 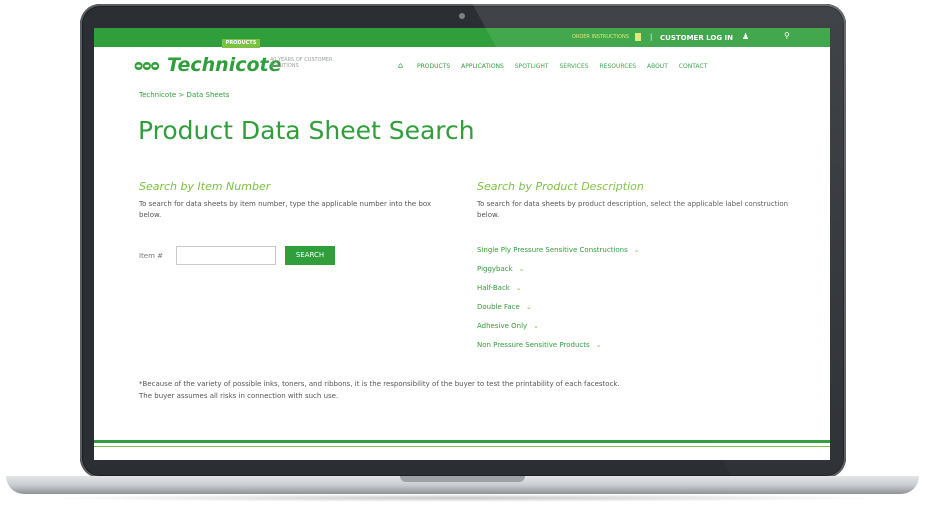 What do you see at coordinates (600, 37) in the screenshot?
I see `order-link: ORDER INSTRUCTIONS` at bounding box center [600, 37].